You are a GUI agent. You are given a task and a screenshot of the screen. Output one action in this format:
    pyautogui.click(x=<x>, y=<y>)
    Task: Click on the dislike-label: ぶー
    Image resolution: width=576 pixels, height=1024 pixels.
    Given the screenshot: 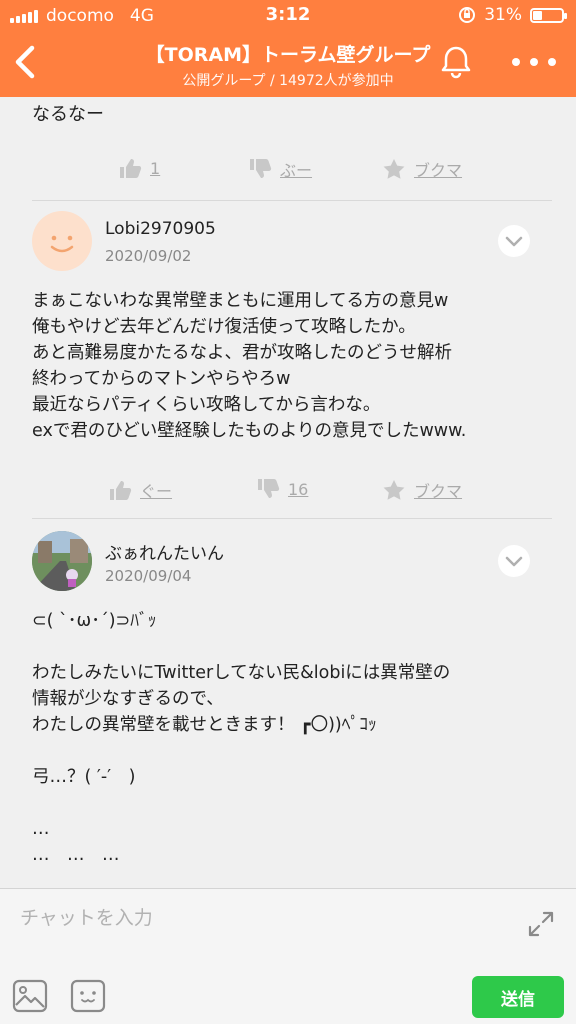 What is the action you would take?
    pyautogui.click(x=296, y=170)
    